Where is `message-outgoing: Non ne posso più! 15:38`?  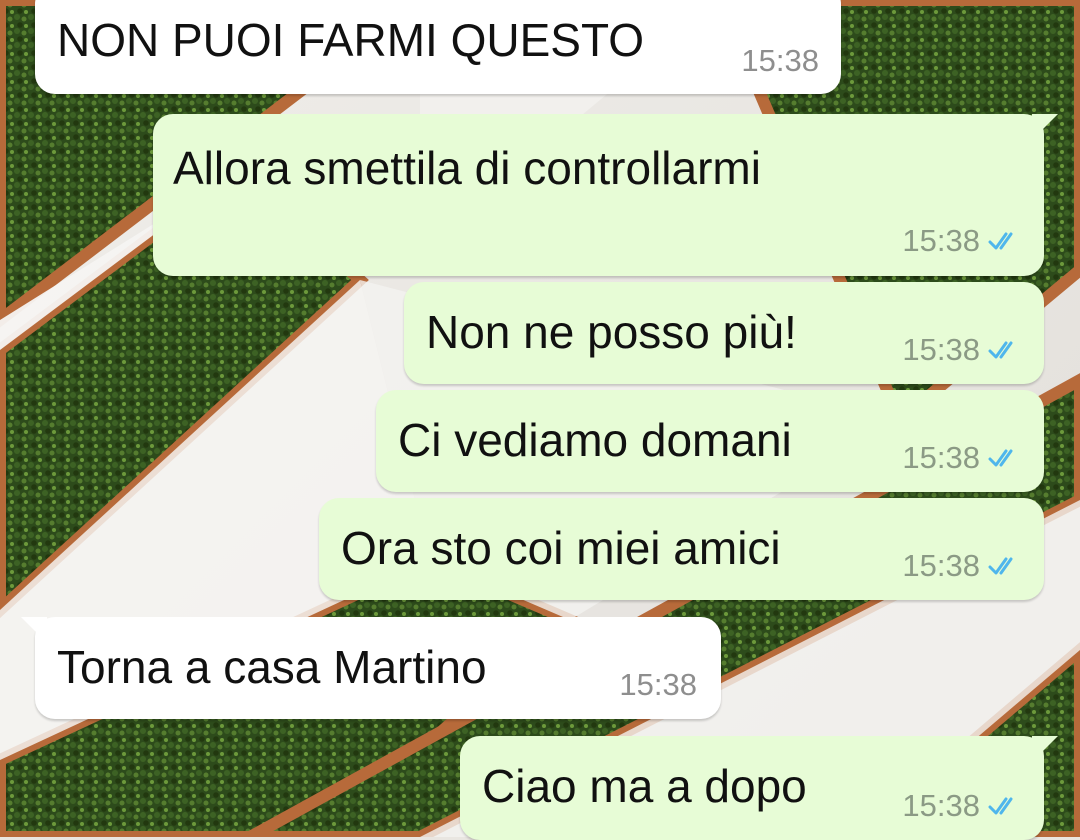
message-outgoing: Non ne posso più! 15:38 is located at coordinates (724, 333).